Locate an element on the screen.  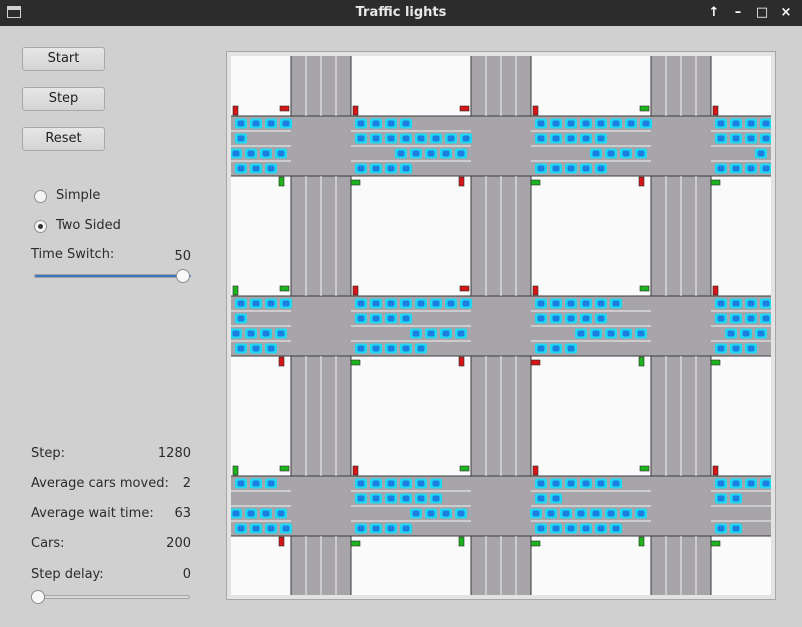
title-bar: Traffic lights ↑ – □ × is located at coordinates (401, 13).